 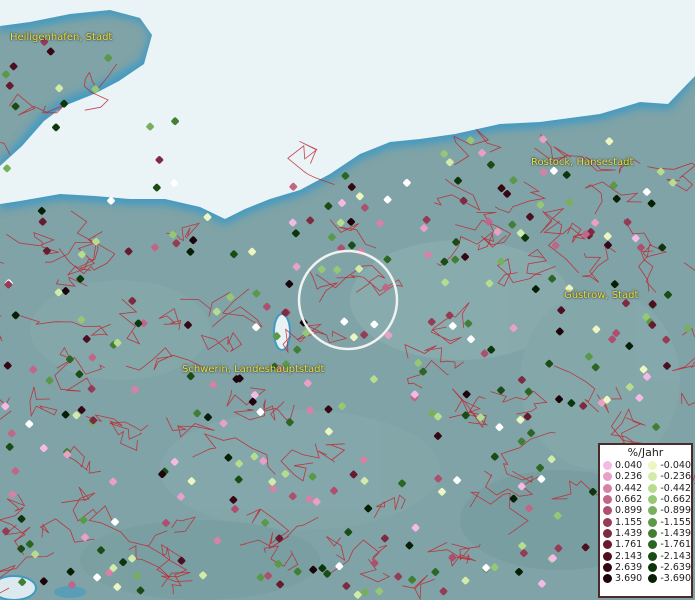 I want to click on legend-label: 0.442, so click(x=629, y=488).